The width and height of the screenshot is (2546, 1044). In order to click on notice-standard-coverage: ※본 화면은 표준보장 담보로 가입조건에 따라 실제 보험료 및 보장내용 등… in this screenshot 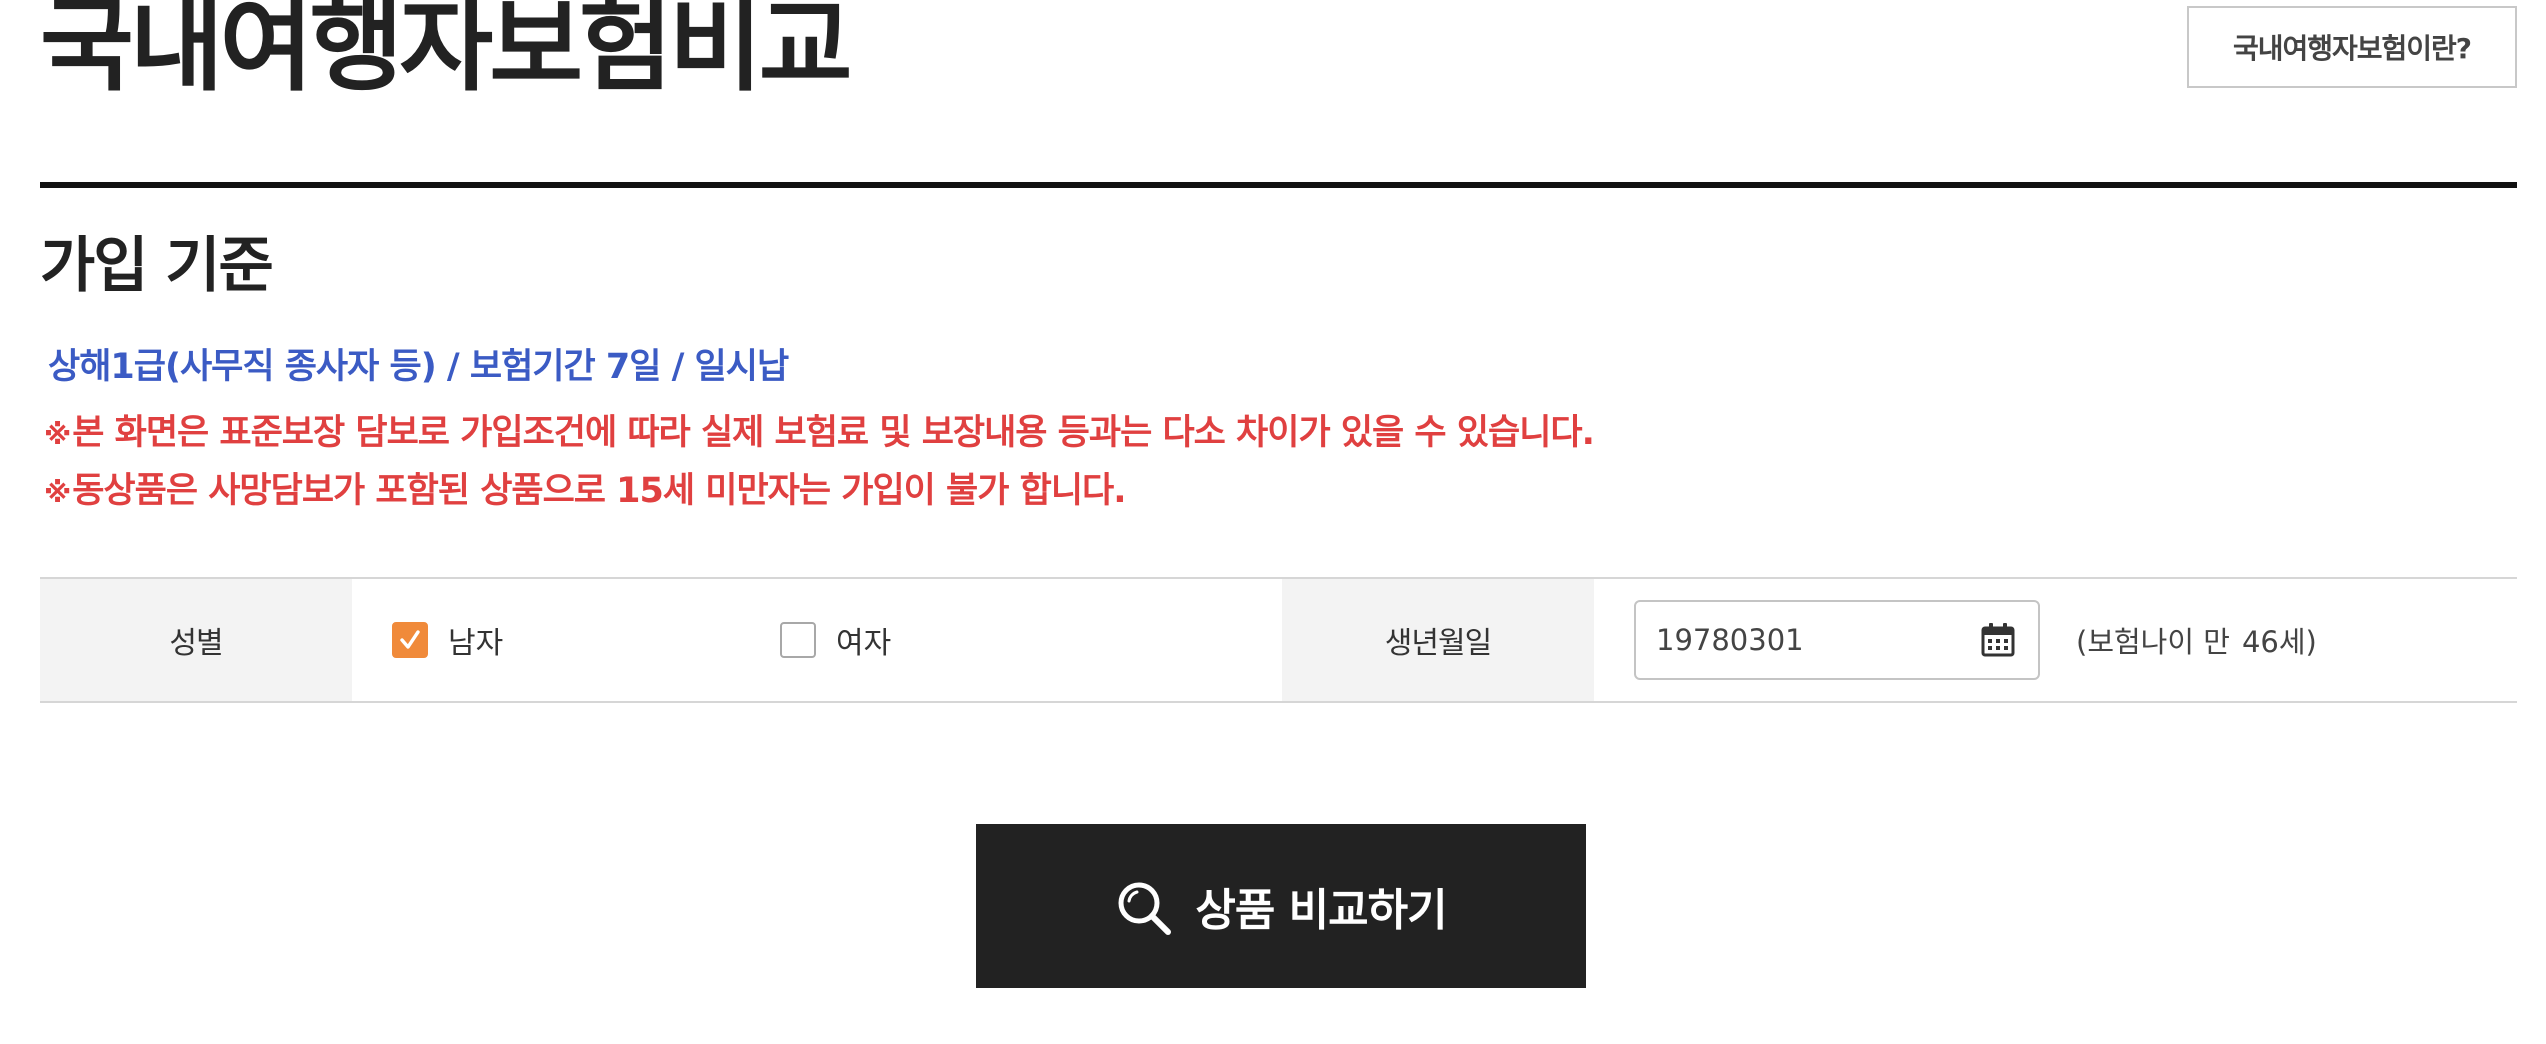, I will do `click(819, 433)`.